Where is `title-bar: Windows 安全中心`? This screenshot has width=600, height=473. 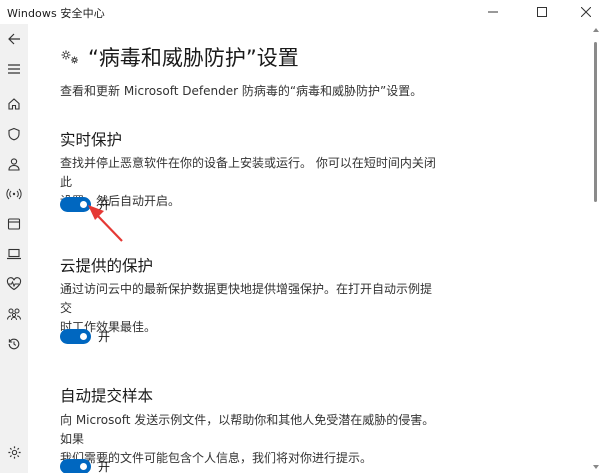
title-bar: Windows 安全中心 is located at coordinates (300, 12).